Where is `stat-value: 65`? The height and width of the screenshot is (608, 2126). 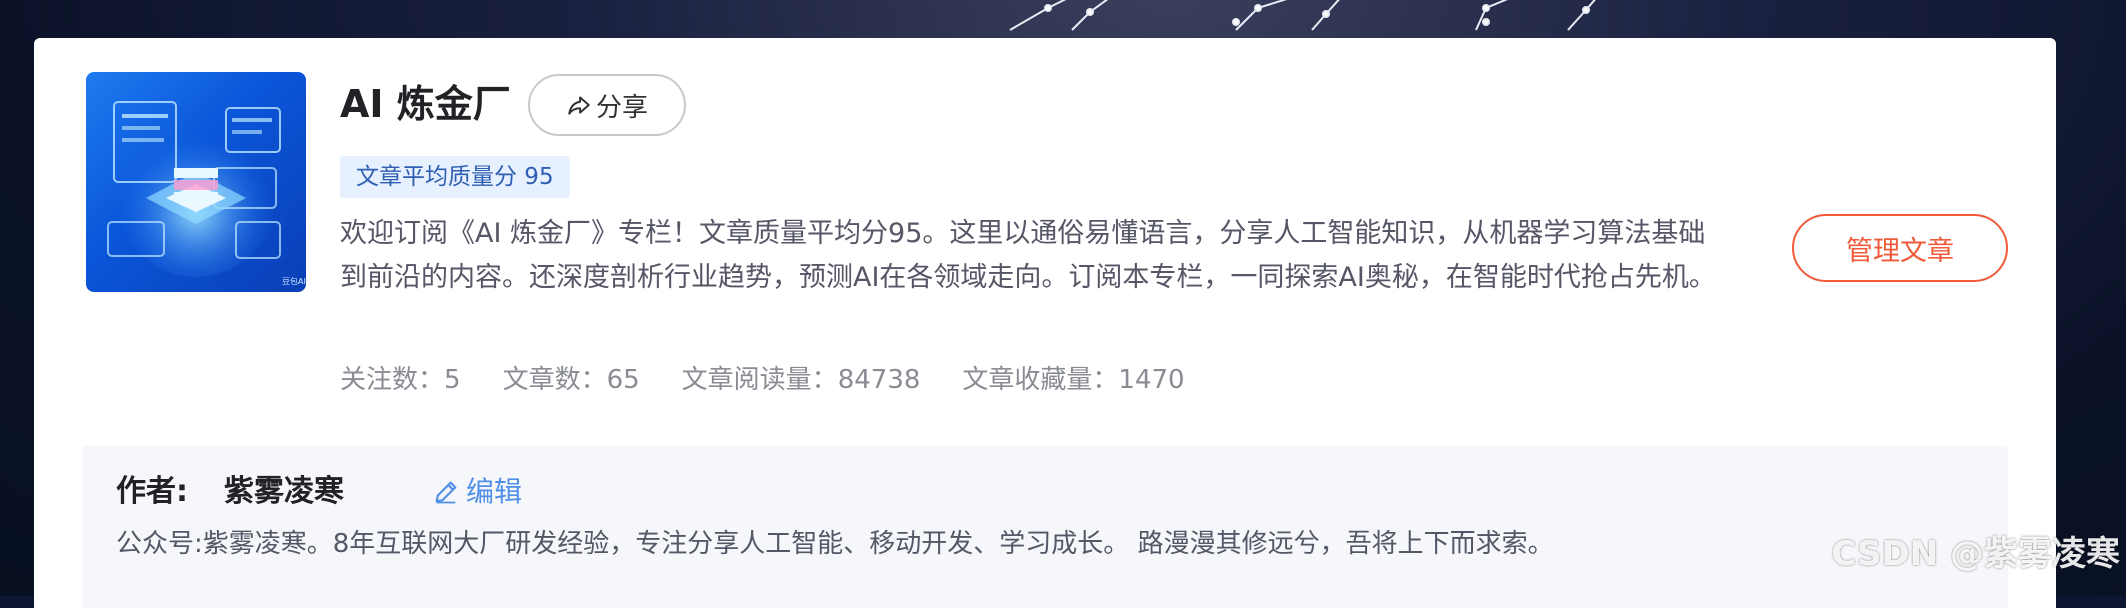
stat-value: 65 is located at coordinates (623, 380).